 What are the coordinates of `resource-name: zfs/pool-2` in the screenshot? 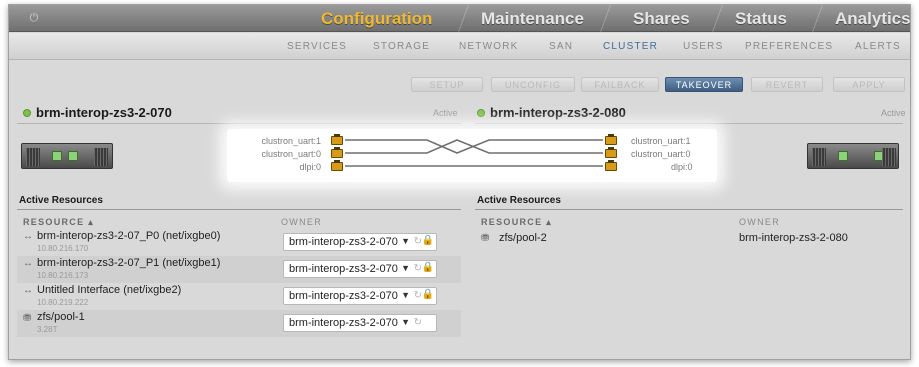 It's located at (523, 238).